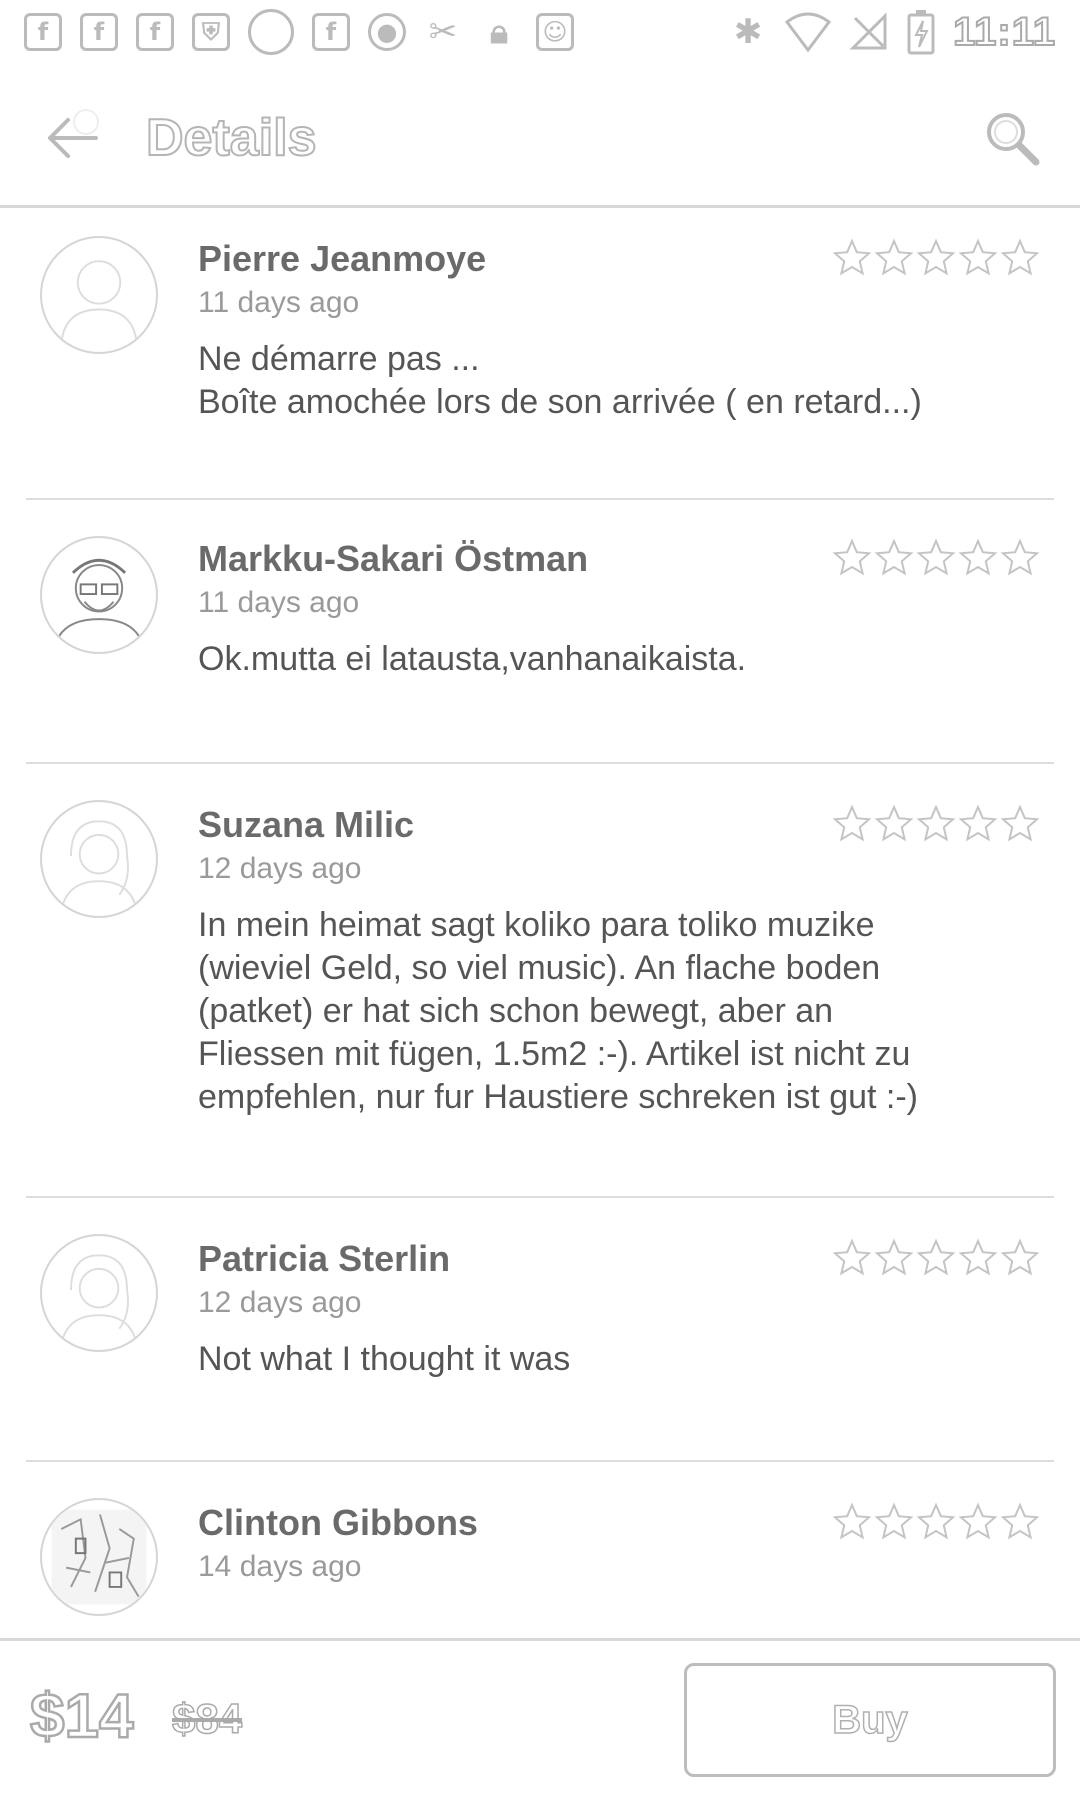 Image resolution: width=1080 pixels, height=1794 pixels. I want to click on wifi-icon, so click(808, 32).